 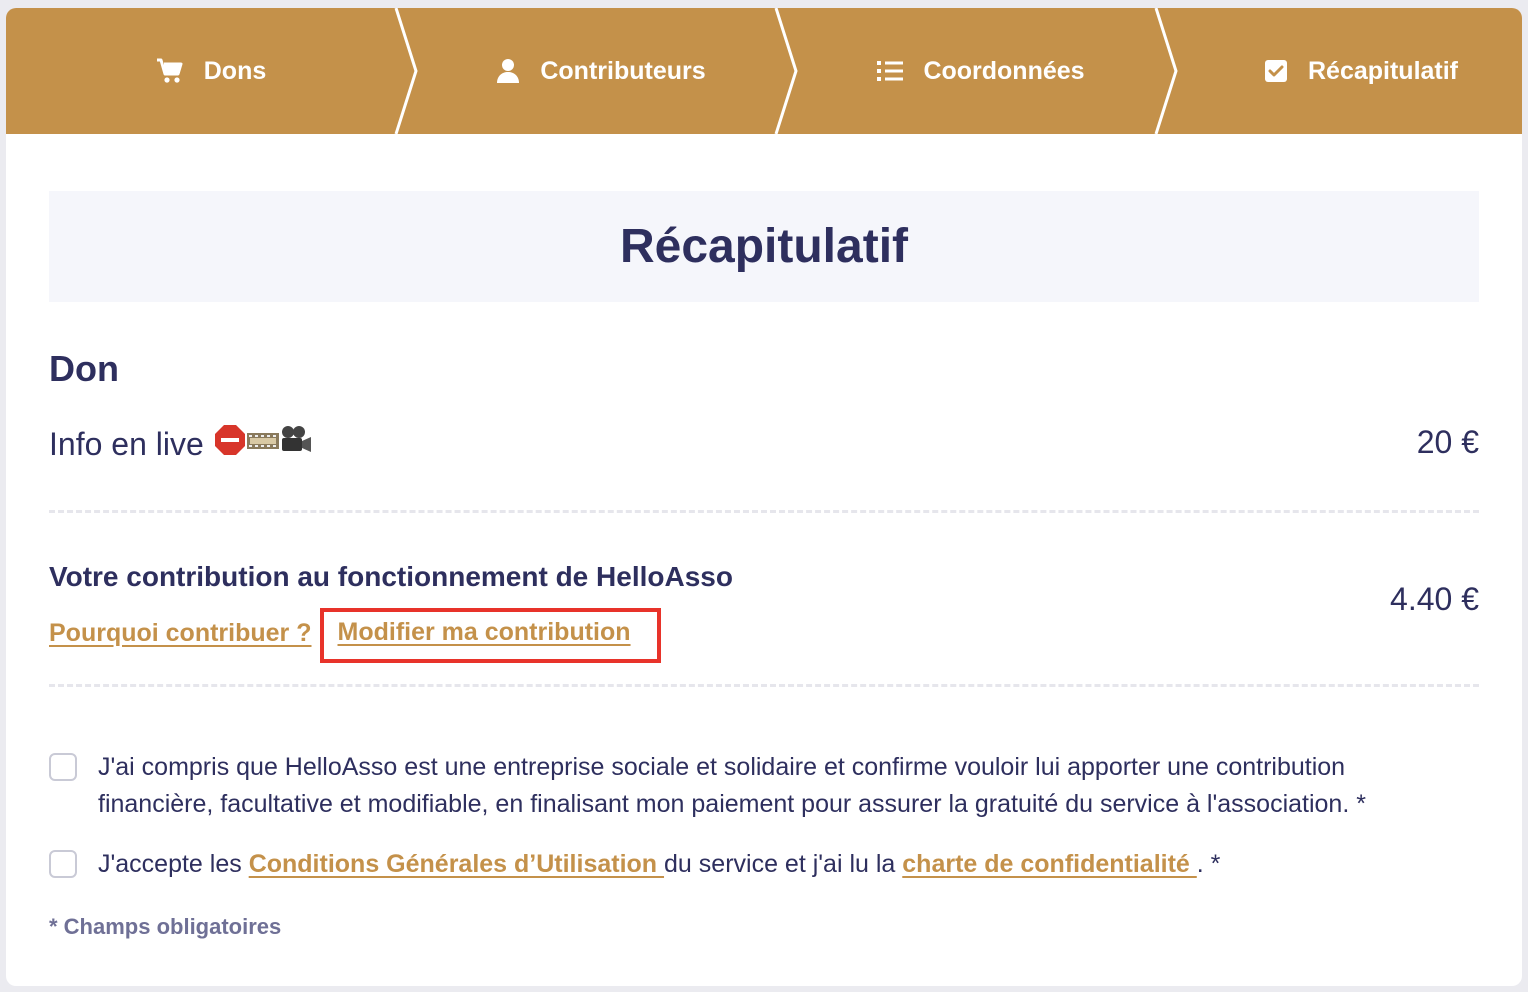 I want to click on don-name: Info en live, so click(x=126, y=443).